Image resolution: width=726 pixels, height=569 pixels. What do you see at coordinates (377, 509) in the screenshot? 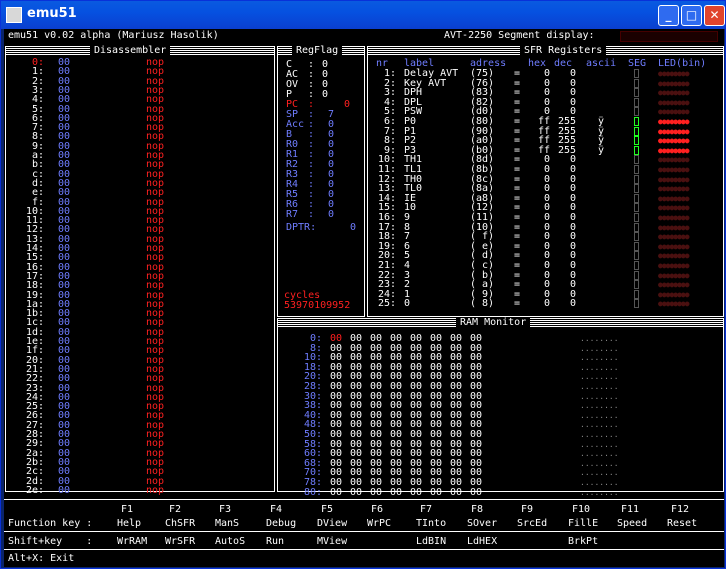
I see `fkey-f6: F6` at bounding box center [377, 509].